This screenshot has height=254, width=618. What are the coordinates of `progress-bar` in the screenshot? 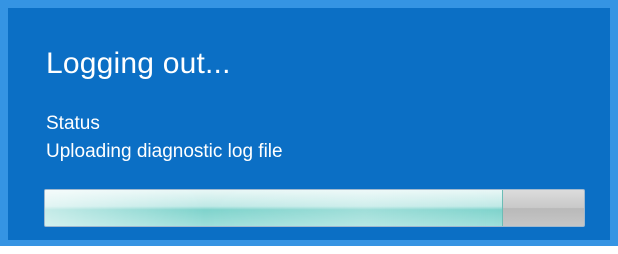 It's located at (314, 208).